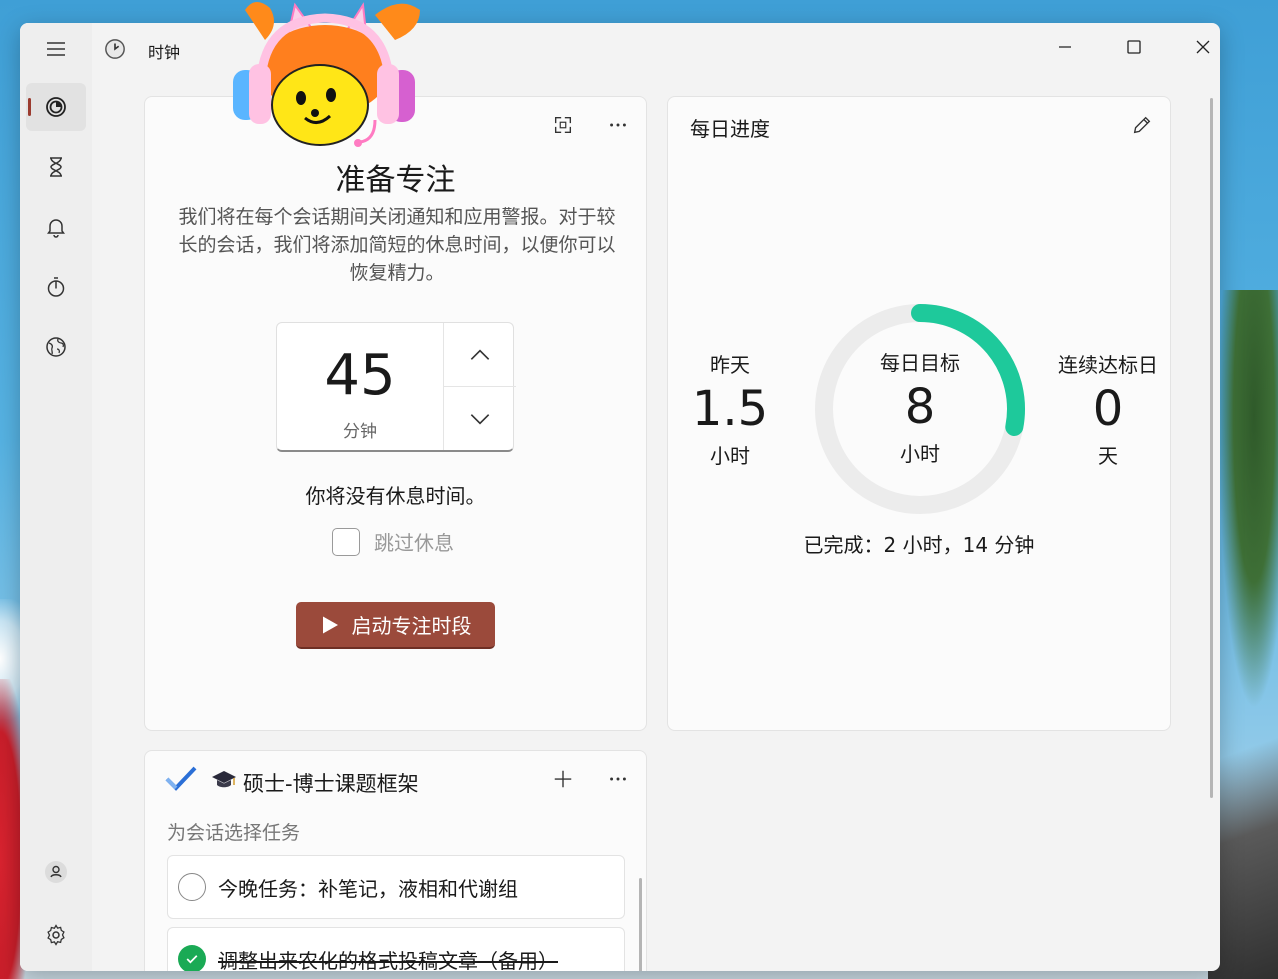 This screenshot has height=979, width=1278. I want to click on menu-button, so click(56, 49).